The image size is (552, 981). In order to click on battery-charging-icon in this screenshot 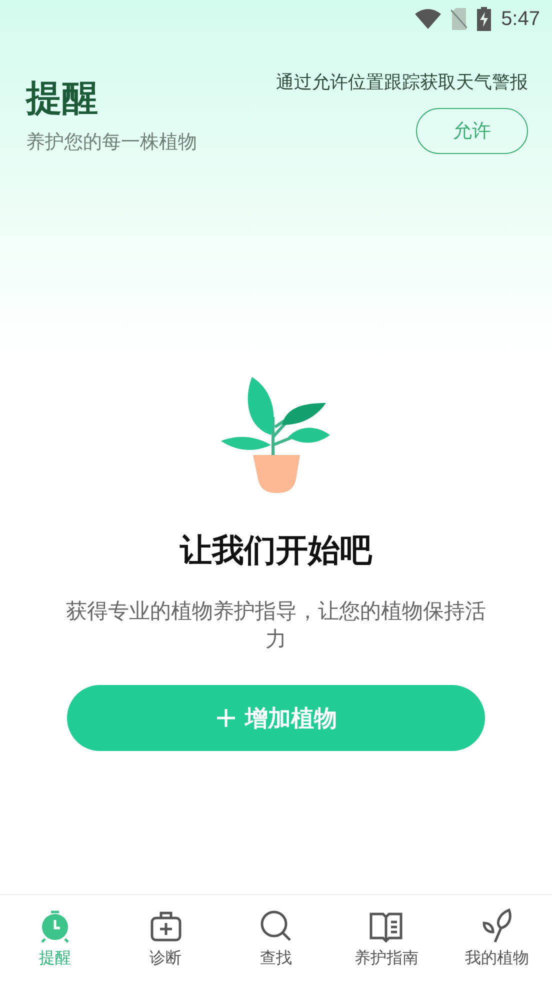, I will do `click(484, 19)`.